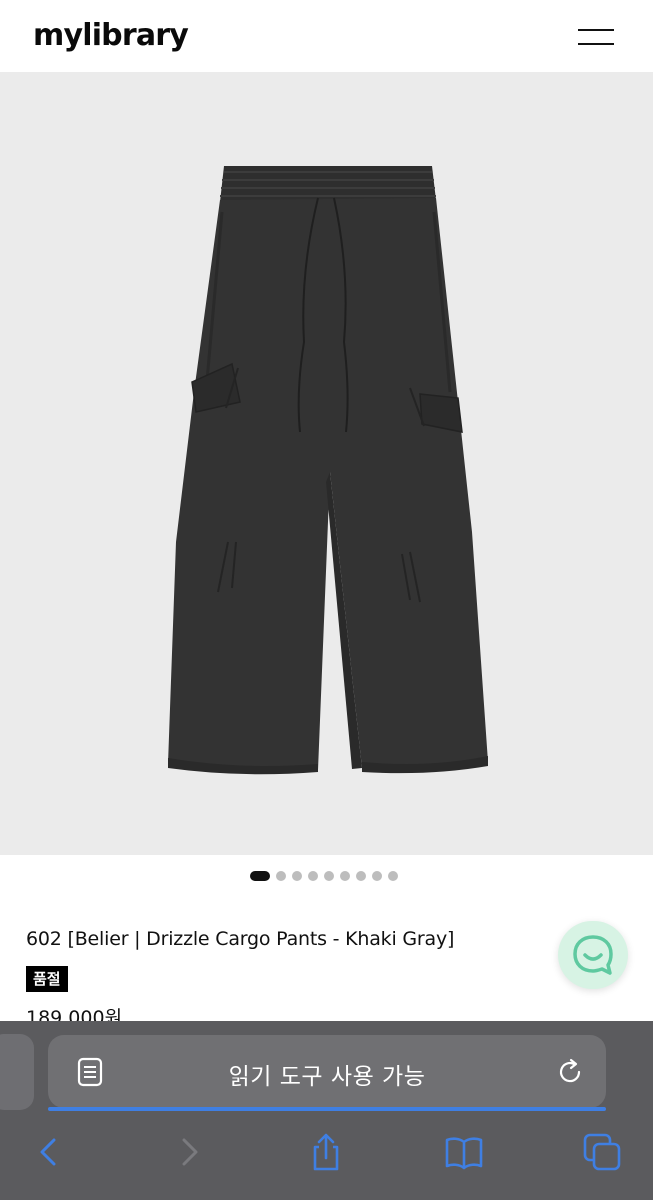  I want to click on tabs-icon, so click(602, 1152).